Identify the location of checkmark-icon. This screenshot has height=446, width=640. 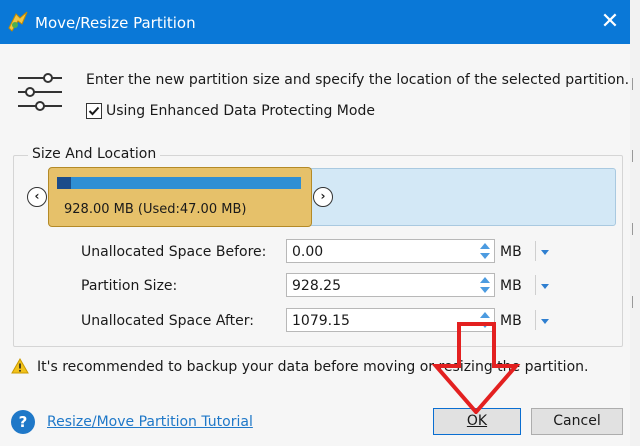
(94, 111).